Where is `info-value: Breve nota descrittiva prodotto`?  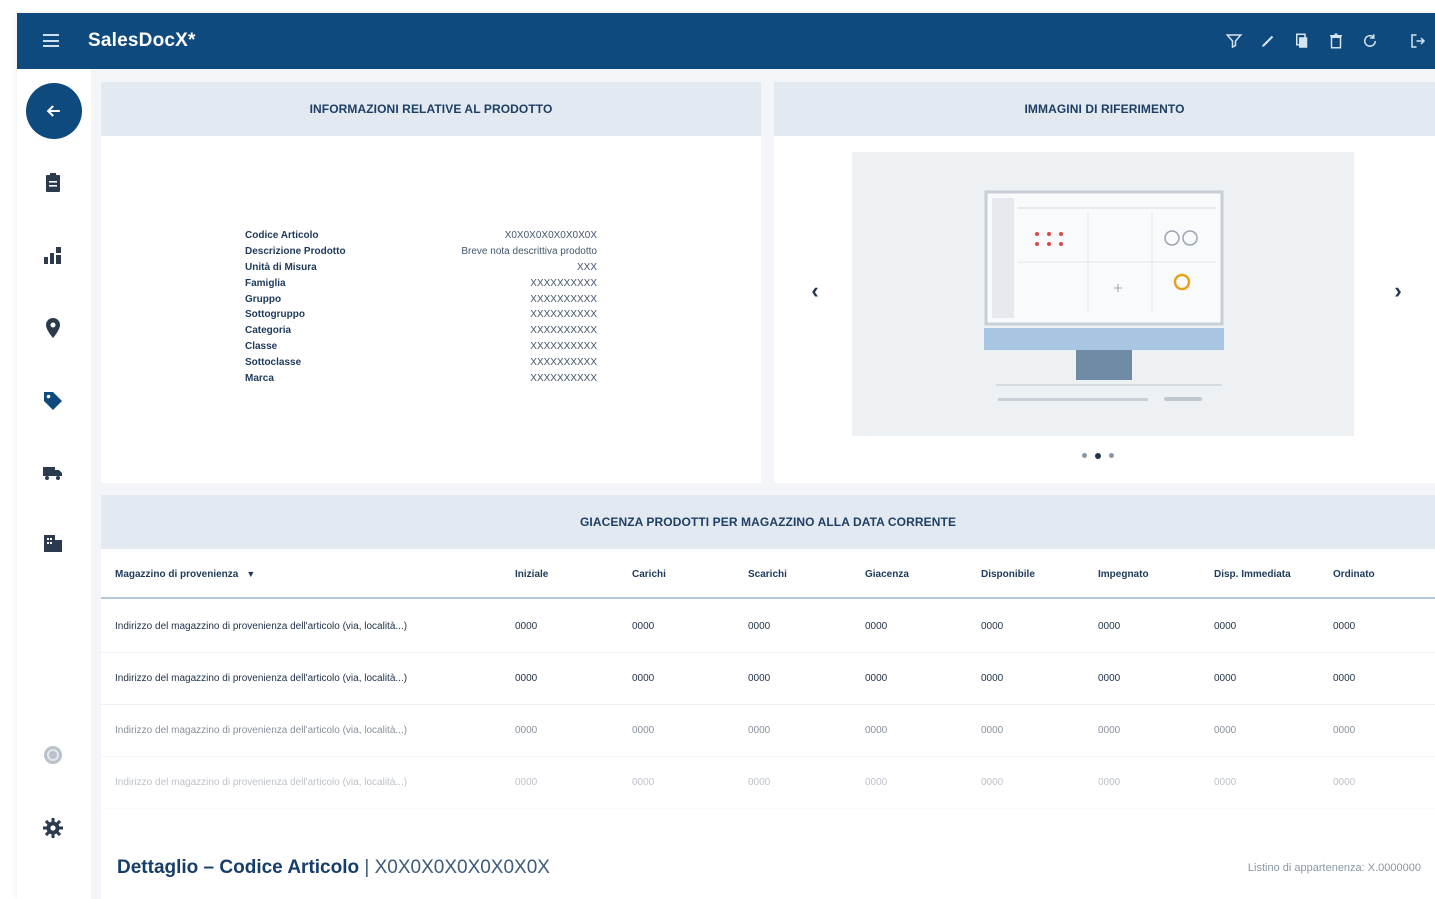 info-value: Breve nota descrittiva prodotto is located at coordinates (529, 251).